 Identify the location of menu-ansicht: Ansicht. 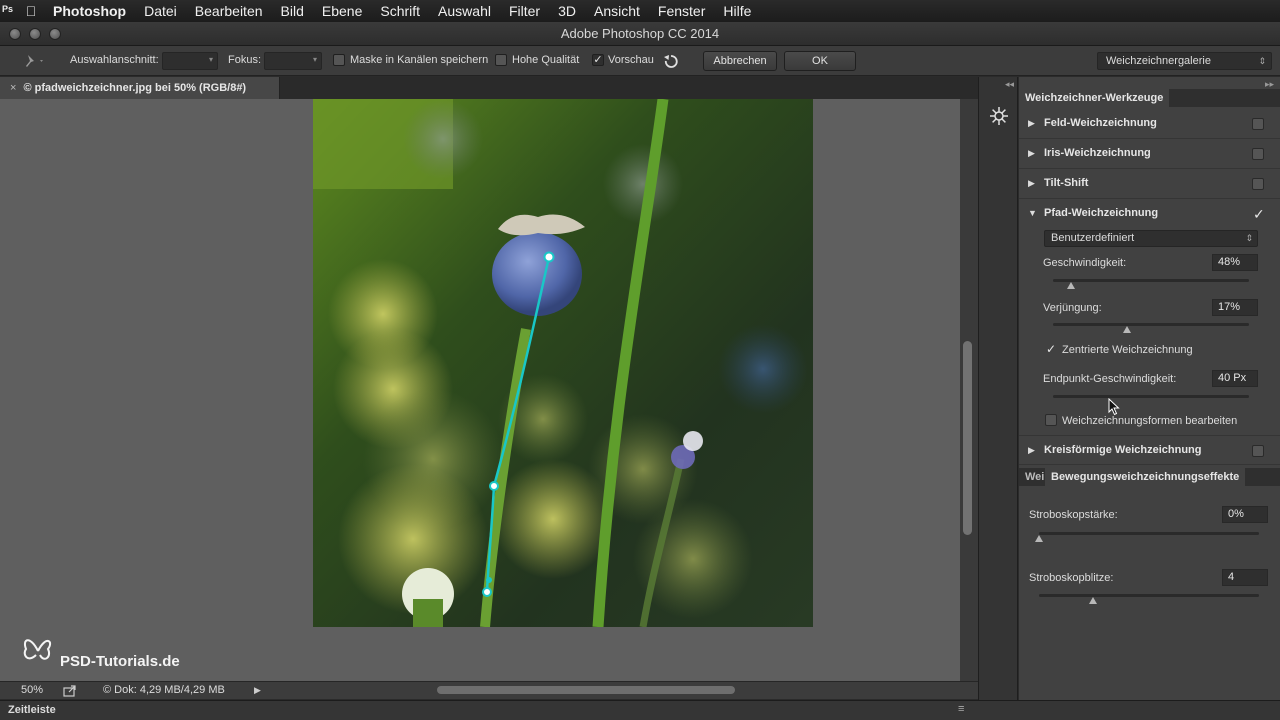
(617, 11).